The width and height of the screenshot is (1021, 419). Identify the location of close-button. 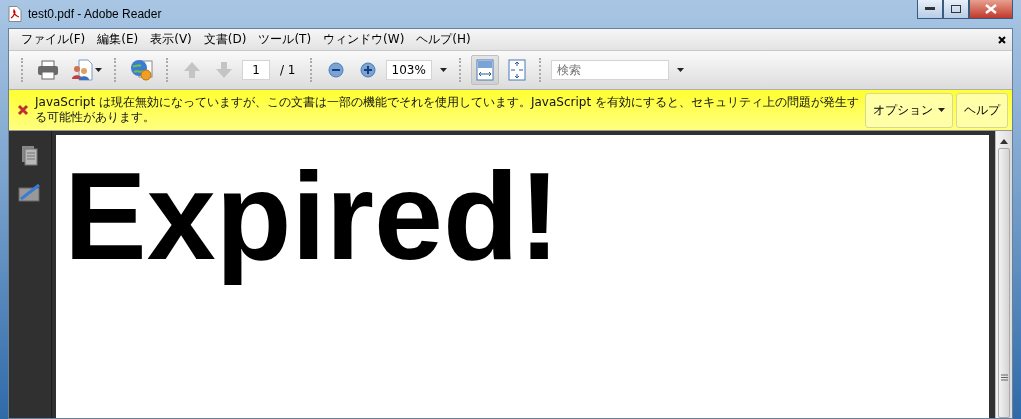
(991, 9).